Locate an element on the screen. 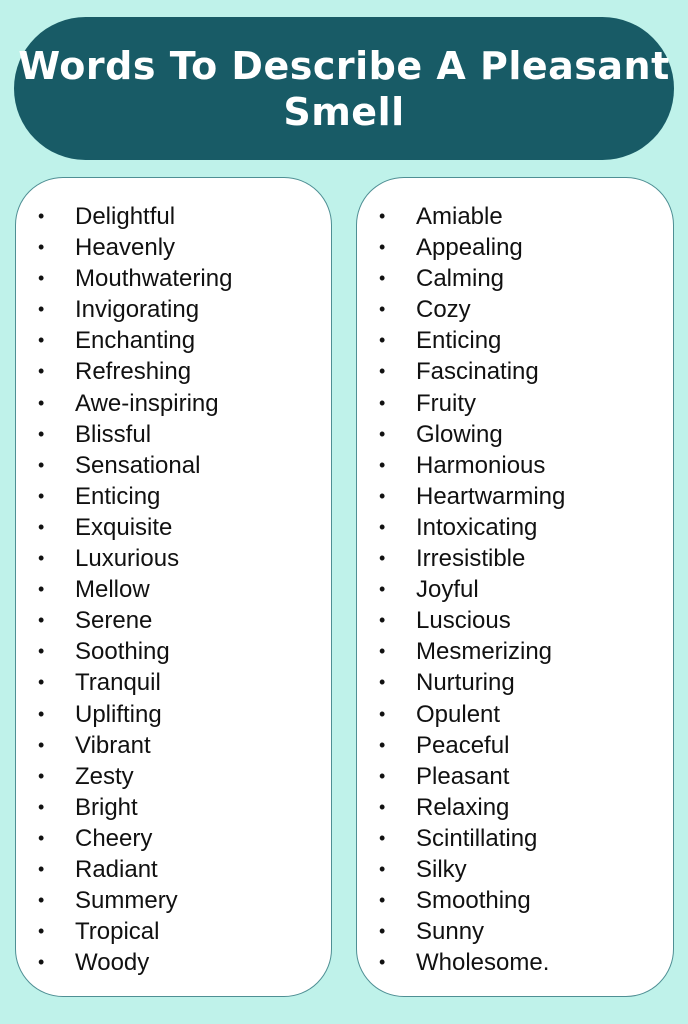  word-text: Amiable is located at coordinates (459, 216).